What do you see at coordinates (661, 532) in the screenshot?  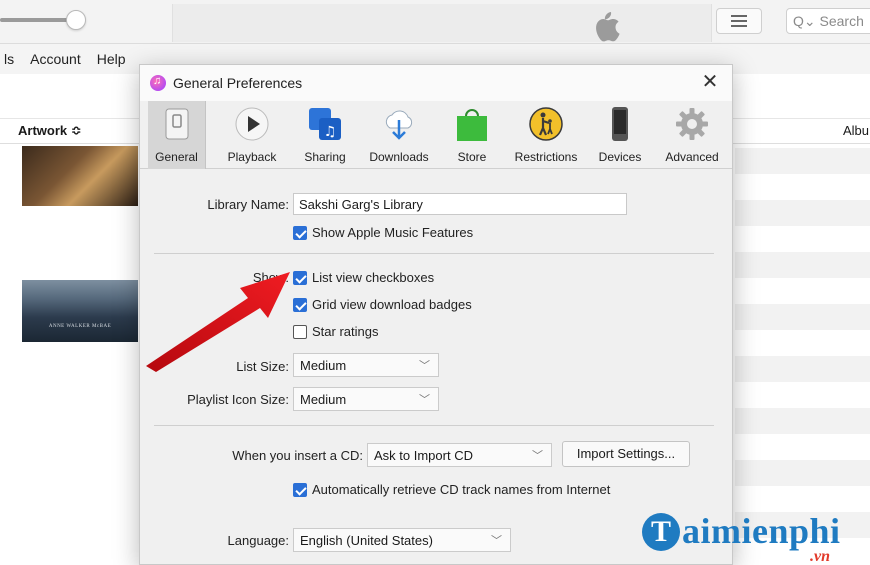 I see `watermark-letter: T` at bounding box center [661, 532].